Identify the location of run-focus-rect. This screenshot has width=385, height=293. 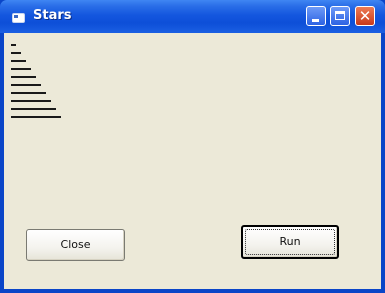
(290, 242).